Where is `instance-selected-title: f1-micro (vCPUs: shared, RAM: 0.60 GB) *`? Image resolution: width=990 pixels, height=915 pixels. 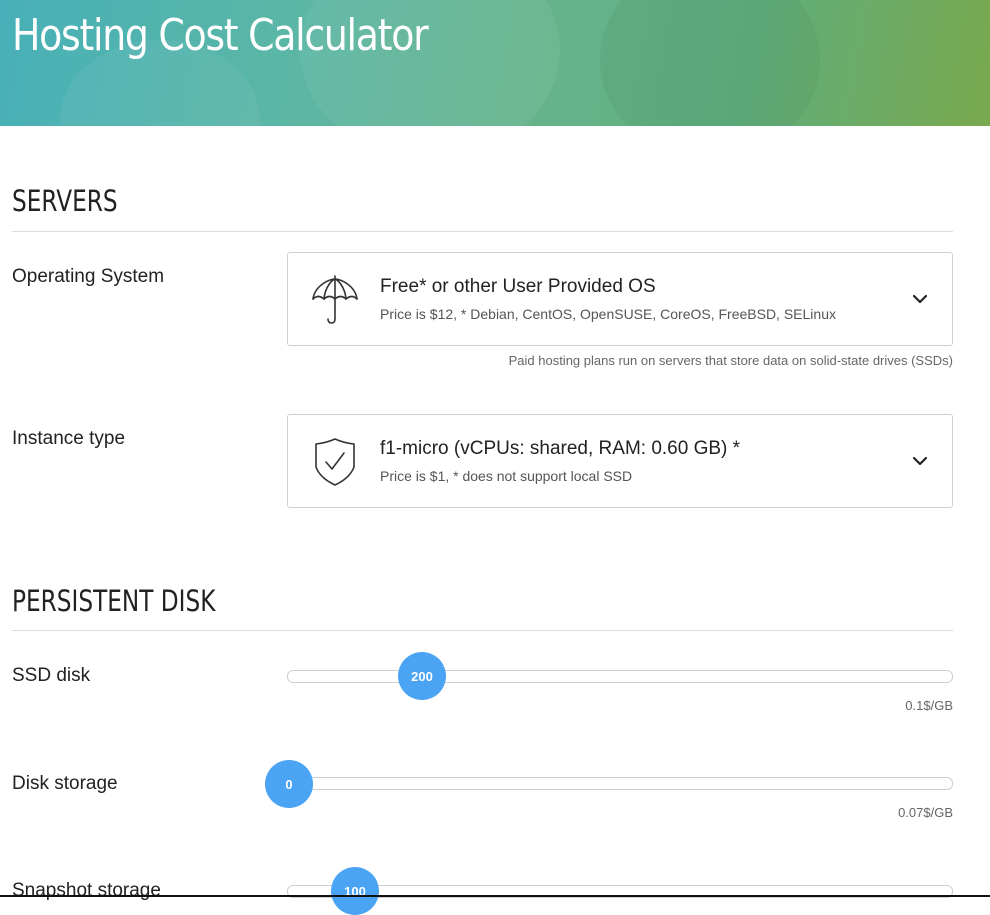
instance-selected-title: f1-micro (vCPUs: shared, RAM: 0.60 GB) * is located at coordinates (560, 448).